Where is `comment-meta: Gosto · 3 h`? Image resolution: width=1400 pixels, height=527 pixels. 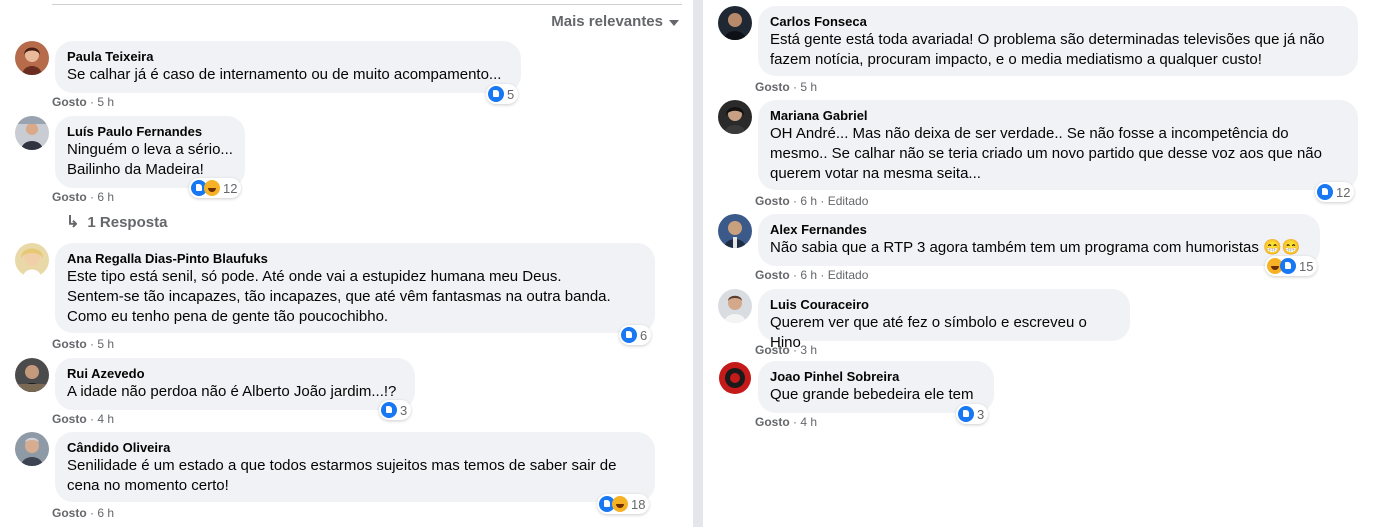 comment-meta: Gosto · 3 h is located at coordinates (786, 350).